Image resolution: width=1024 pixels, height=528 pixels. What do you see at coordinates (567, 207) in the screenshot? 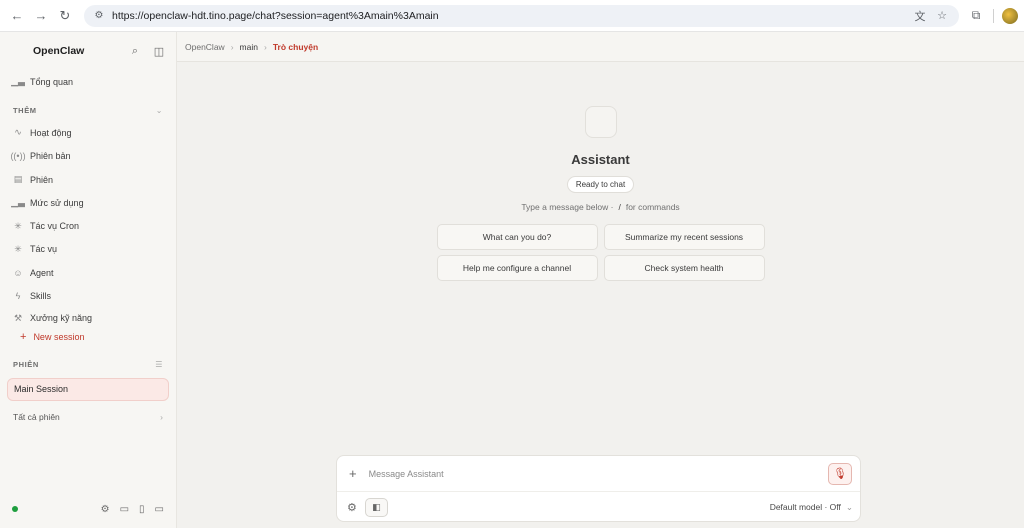
I see `hint-prefix: Type a message below ·` at bounding box center [567, 207].